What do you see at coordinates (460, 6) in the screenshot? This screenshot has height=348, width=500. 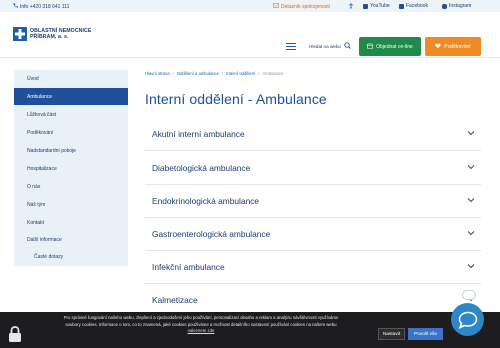 I see `instagram-label: Instagram` at bounding box center [460, 6].